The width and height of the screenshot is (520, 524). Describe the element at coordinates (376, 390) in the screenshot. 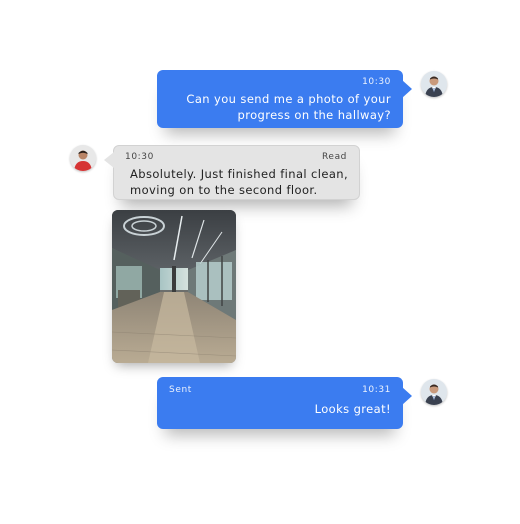

I see `message-time: 10:31` at that location.